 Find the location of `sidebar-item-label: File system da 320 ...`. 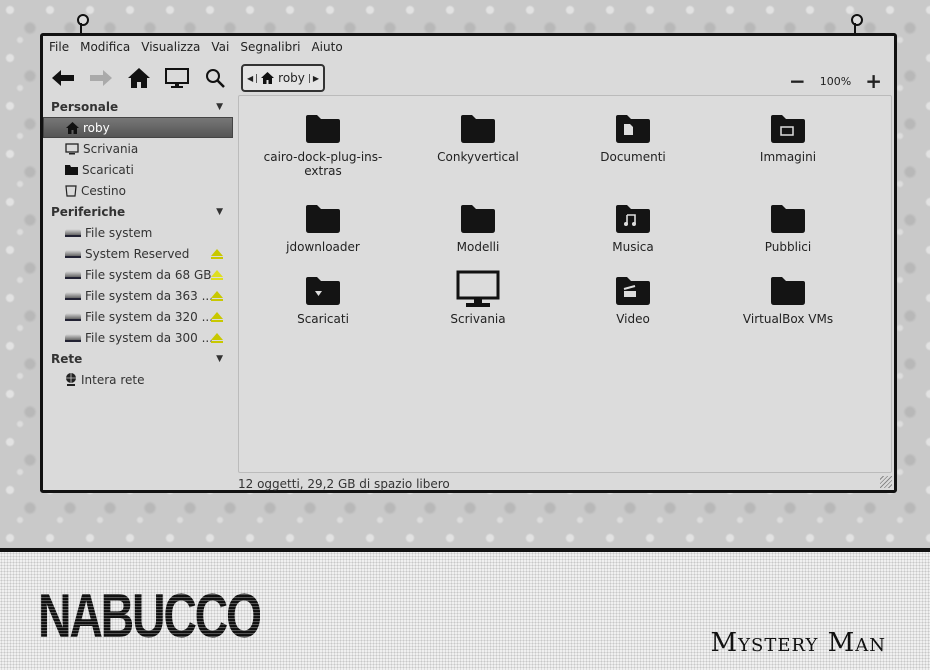

sidebar-item-label: File system da 320 ... is located at coordinates (149, 316).